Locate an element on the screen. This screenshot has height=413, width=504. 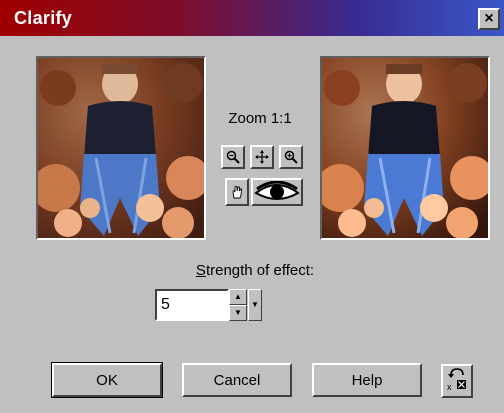
after-preview-image is located at coordinates (405, 148).